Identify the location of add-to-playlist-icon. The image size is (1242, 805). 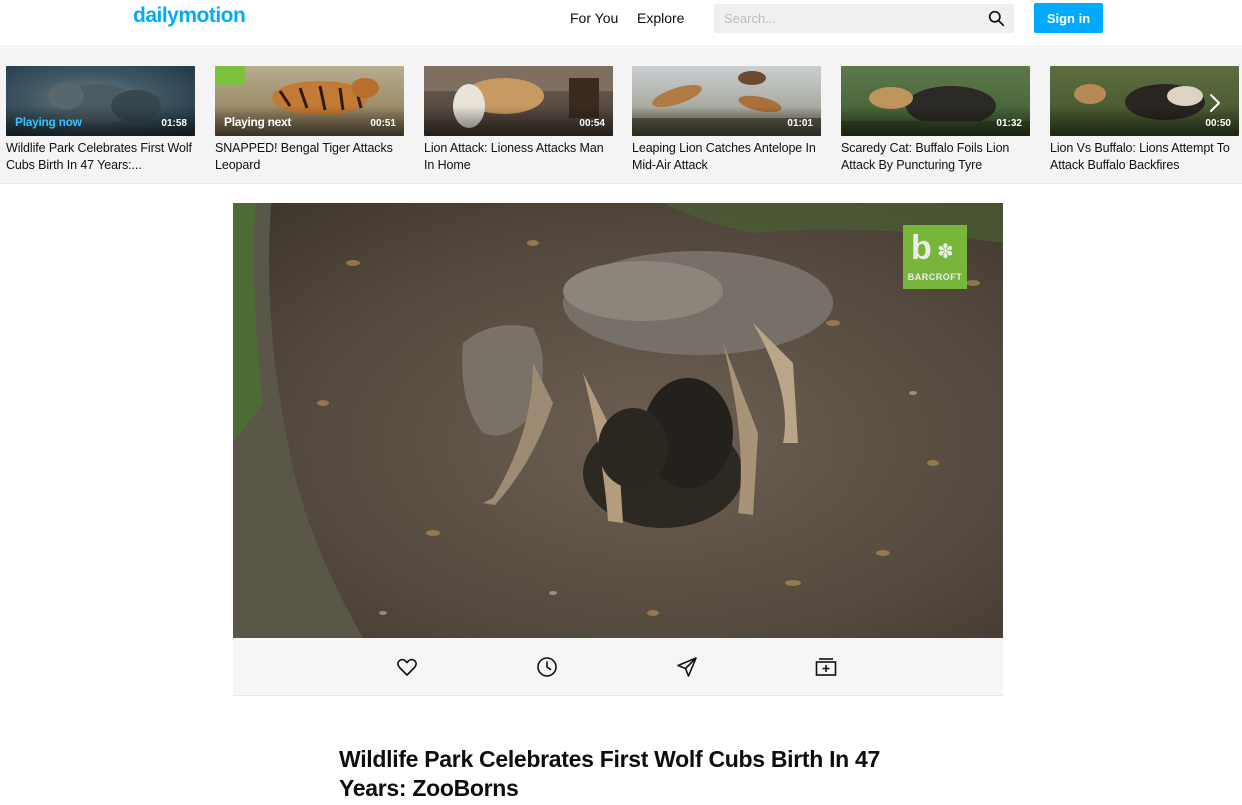
(826, 667).